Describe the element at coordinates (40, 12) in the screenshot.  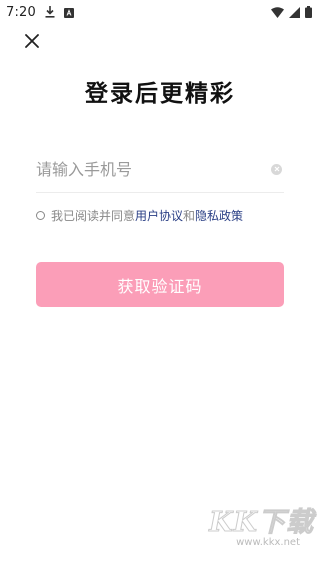
I see `status-left: 7:20` at that location.